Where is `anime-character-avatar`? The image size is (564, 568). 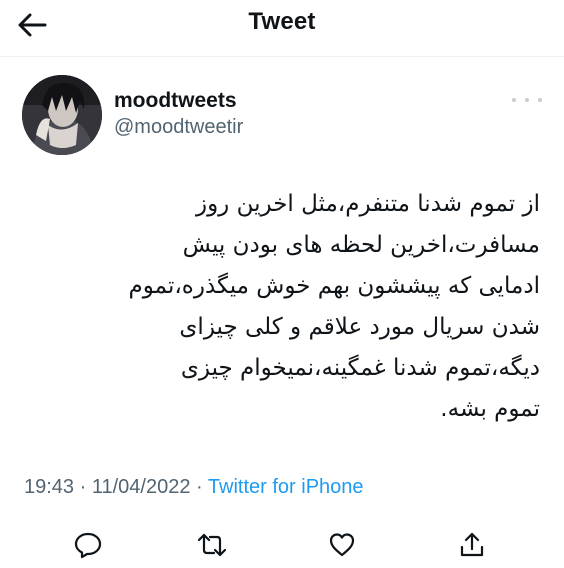
anime-character-avatar is located at coordinates (62, 115).